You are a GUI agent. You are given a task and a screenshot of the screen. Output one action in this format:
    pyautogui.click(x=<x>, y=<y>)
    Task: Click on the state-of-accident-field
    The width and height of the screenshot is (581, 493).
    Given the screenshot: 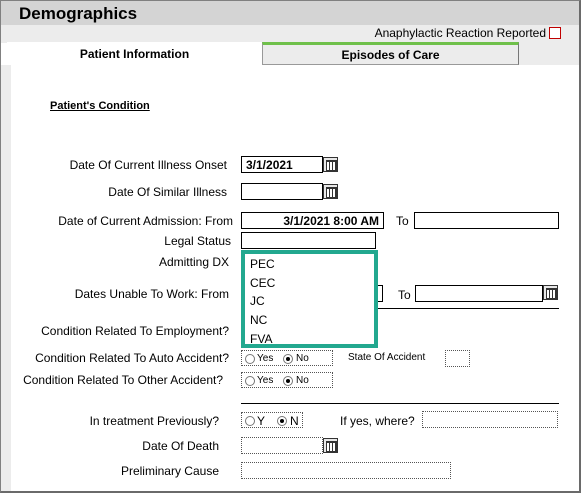 What is the action you would take?
    pyautogui.click(x=457, y=358)
    